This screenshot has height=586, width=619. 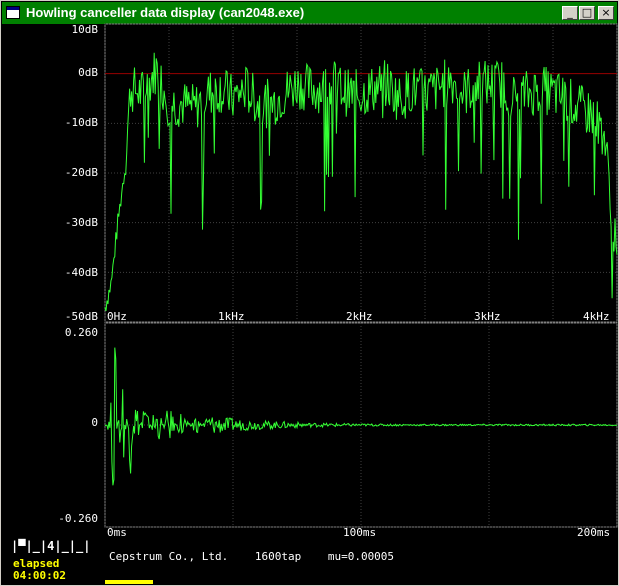 I want to click on elapsed-time: 04:00:02, so click(x=39, y=575).